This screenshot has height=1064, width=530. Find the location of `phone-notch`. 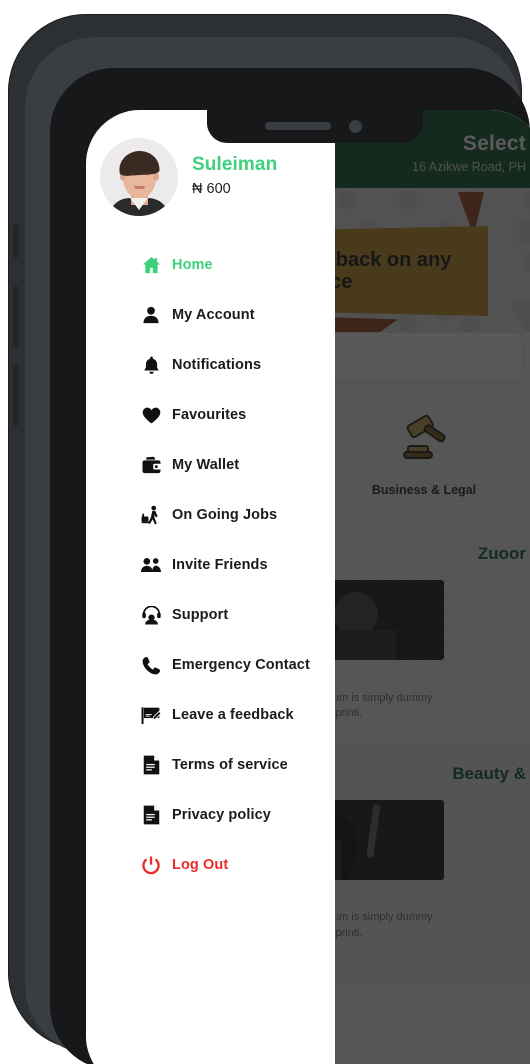

phone-notch is located at coordinates (315, 126).